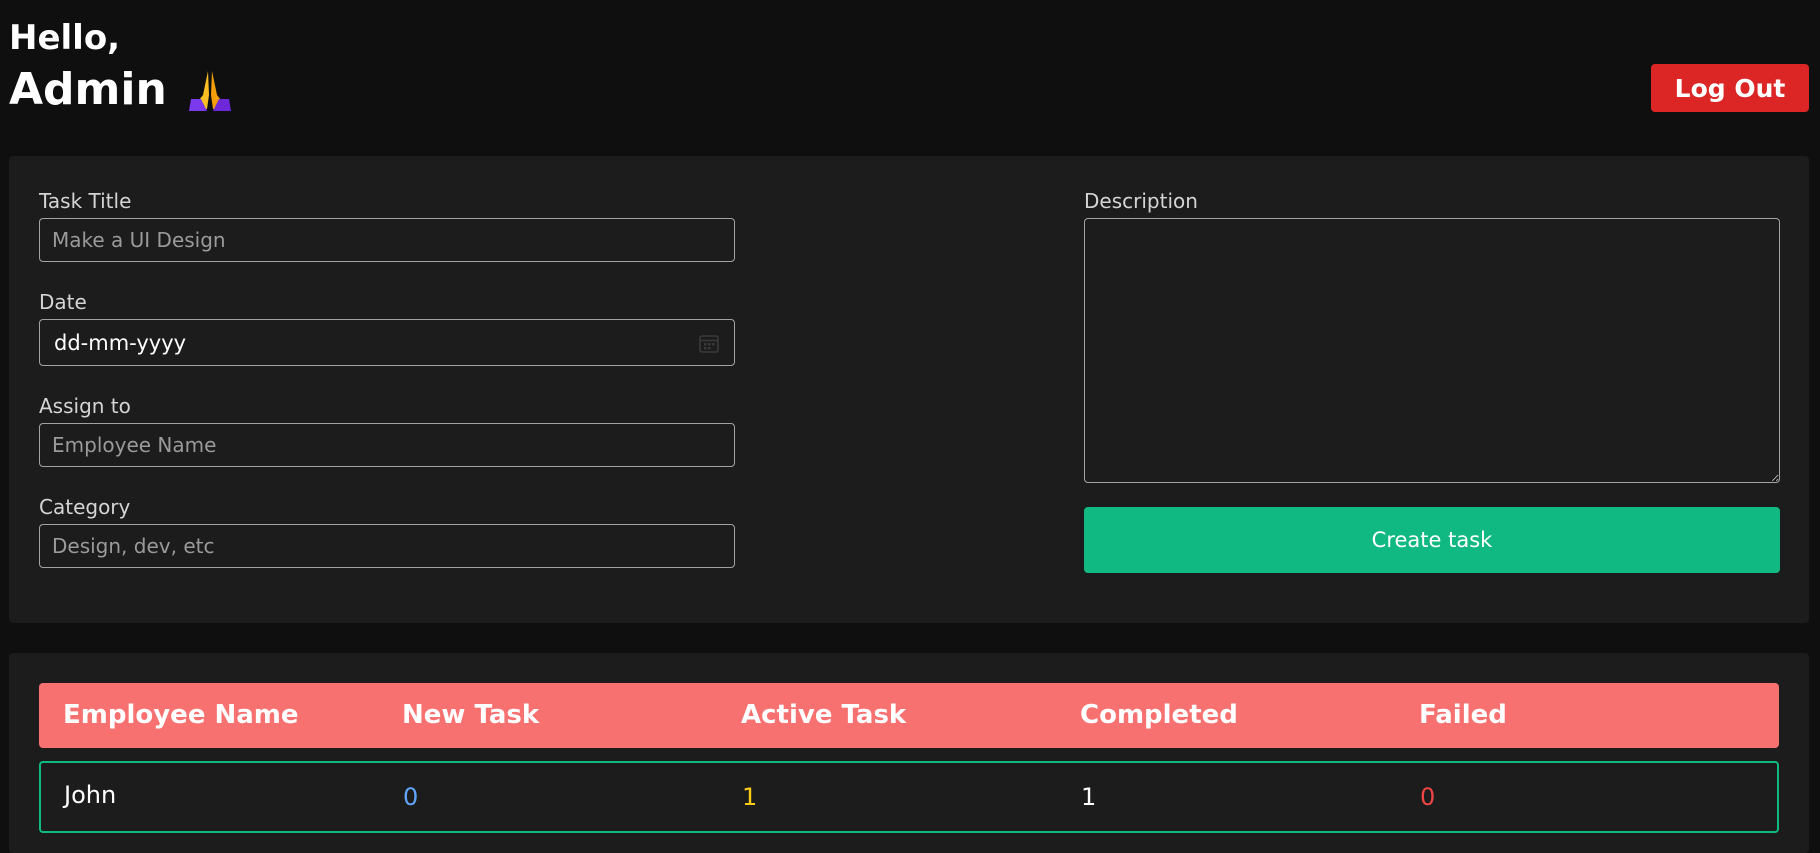 The height and width of the screenshot is (853, 1820). What do you see at coordinates (85, 406) in the screenshot?
I see `assign-to-label: Assign to` at bounding box center [85, 406].